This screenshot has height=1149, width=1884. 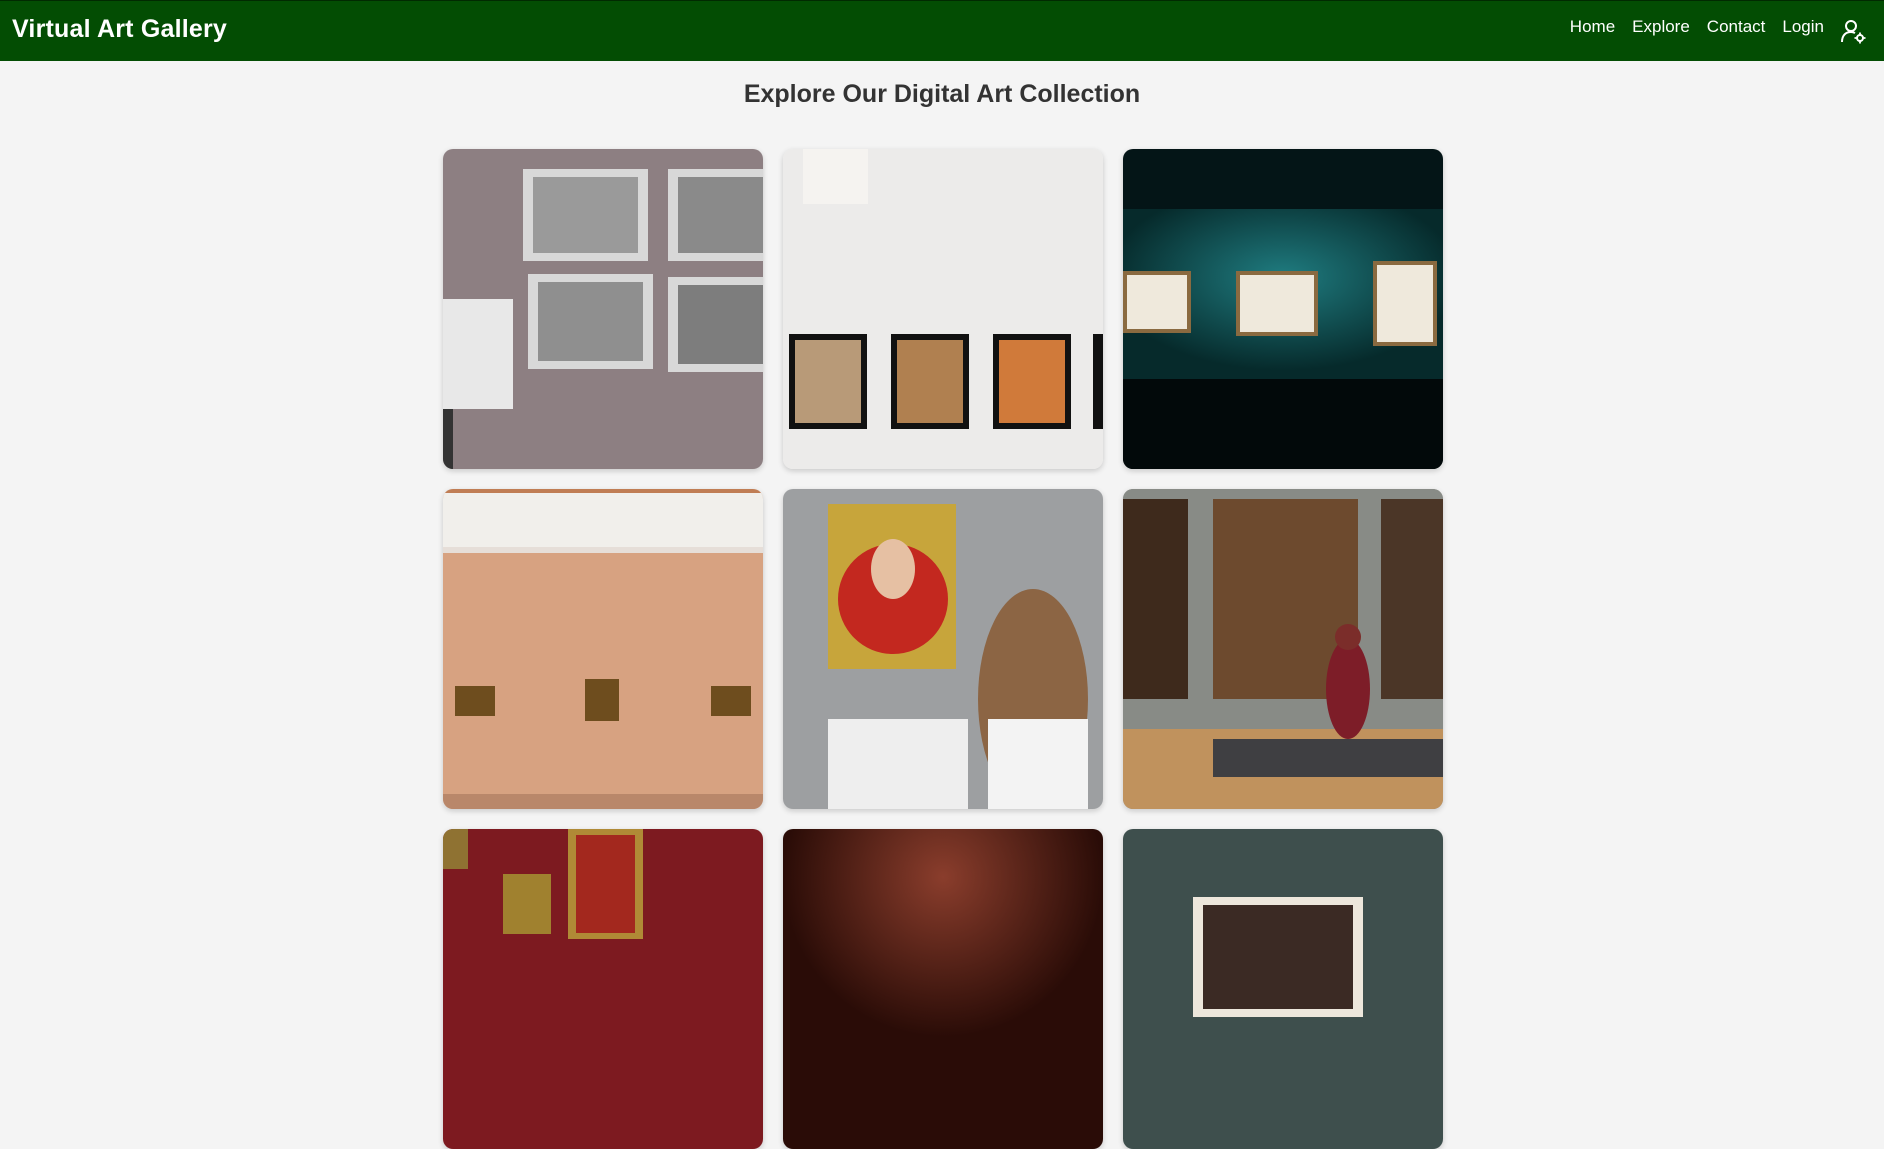 What do you see at coordinates (943, 989) in the screenshot?
I see `gallery-image-dark-red-spotlights` at bounding box center [943, 989].